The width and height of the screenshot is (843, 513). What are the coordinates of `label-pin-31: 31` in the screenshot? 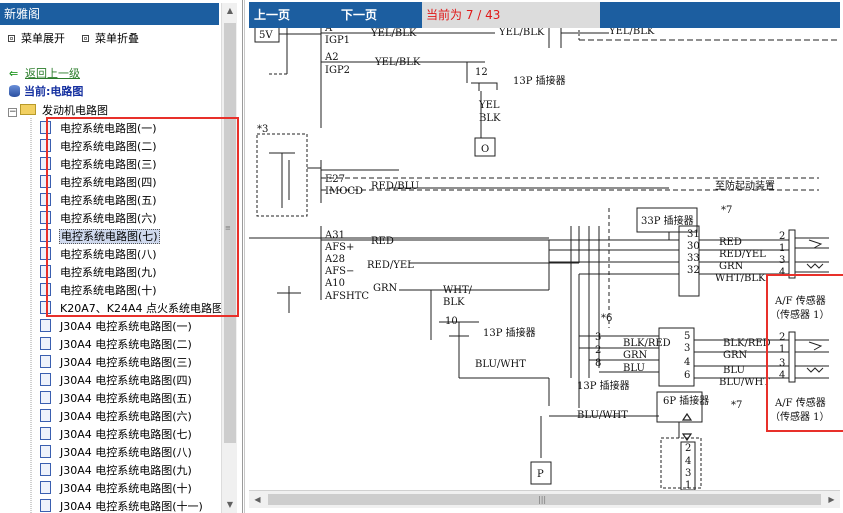 It's located at (693, 234).